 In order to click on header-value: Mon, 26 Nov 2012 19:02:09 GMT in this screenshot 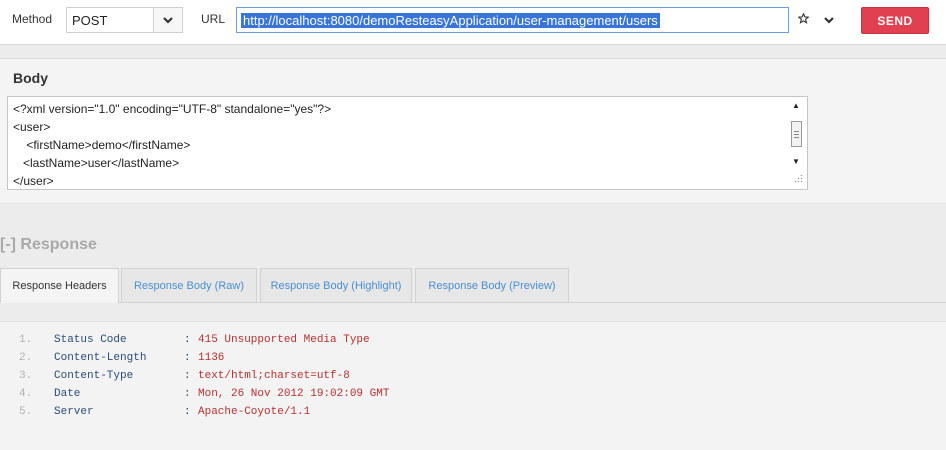, I will do `click(294, 394)`.